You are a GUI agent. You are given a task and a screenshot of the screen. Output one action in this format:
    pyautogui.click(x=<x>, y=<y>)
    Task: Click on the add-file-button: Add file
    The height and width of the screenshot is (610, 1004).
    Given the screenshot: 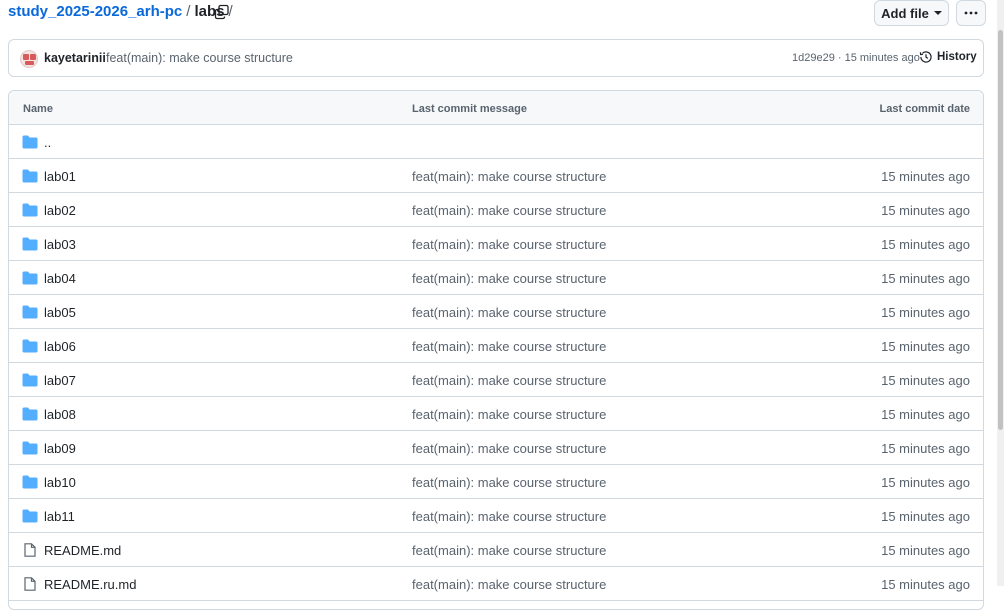 What is the action you would take?
    pyautogui.click(x=911, y=13)
    